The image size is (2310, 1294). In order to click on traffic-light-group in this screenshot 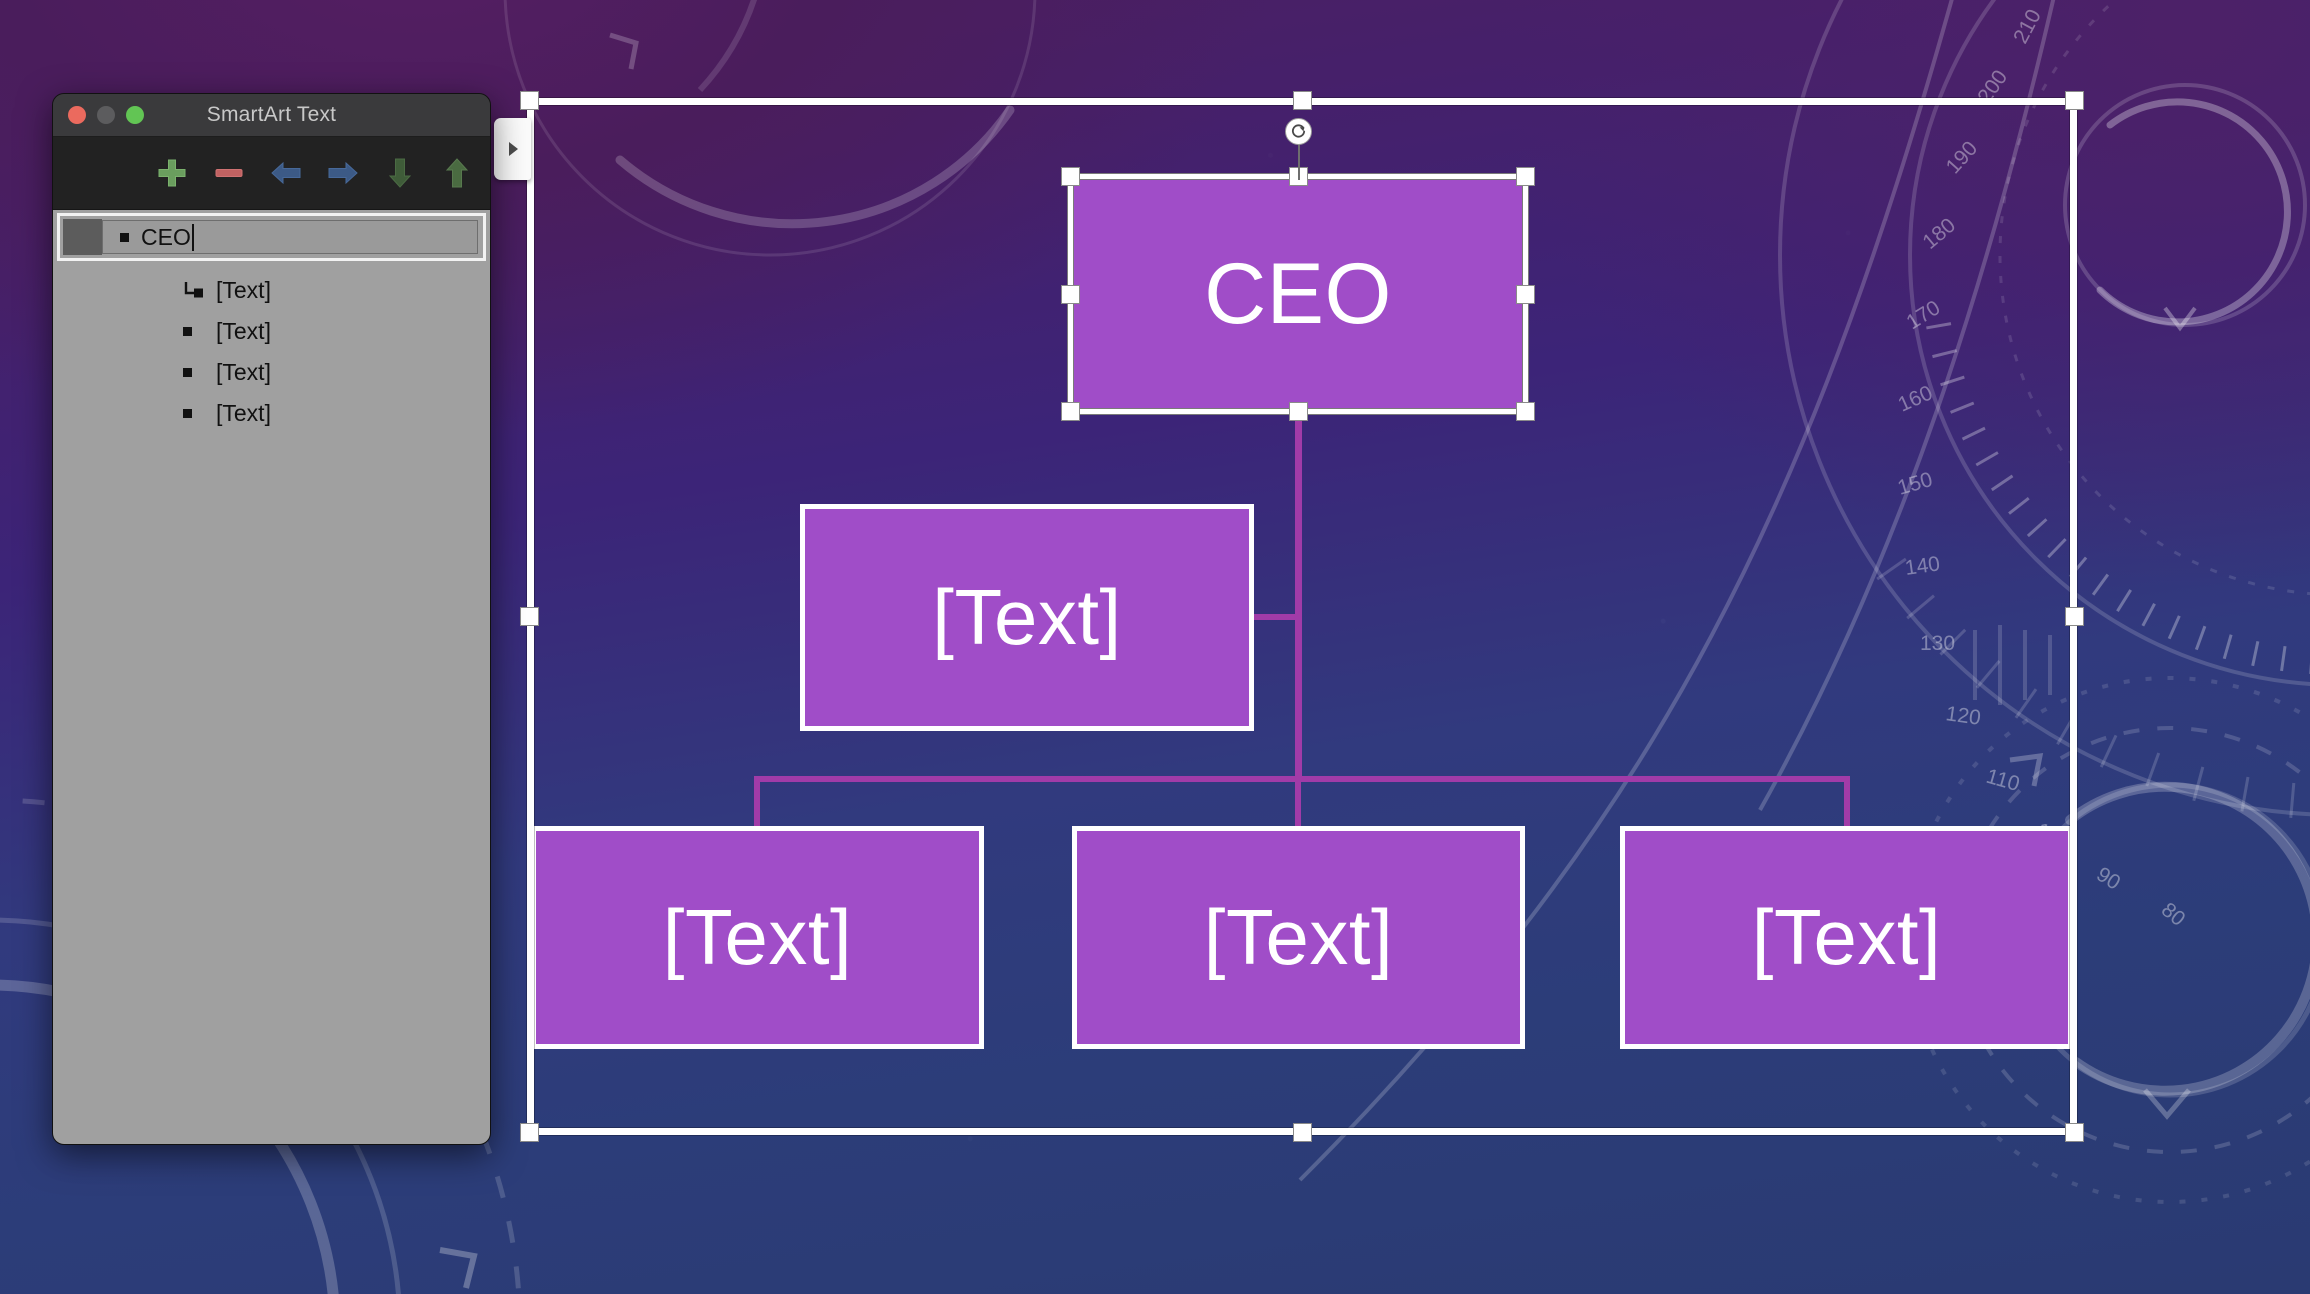, I will do `click(106, 115)`.